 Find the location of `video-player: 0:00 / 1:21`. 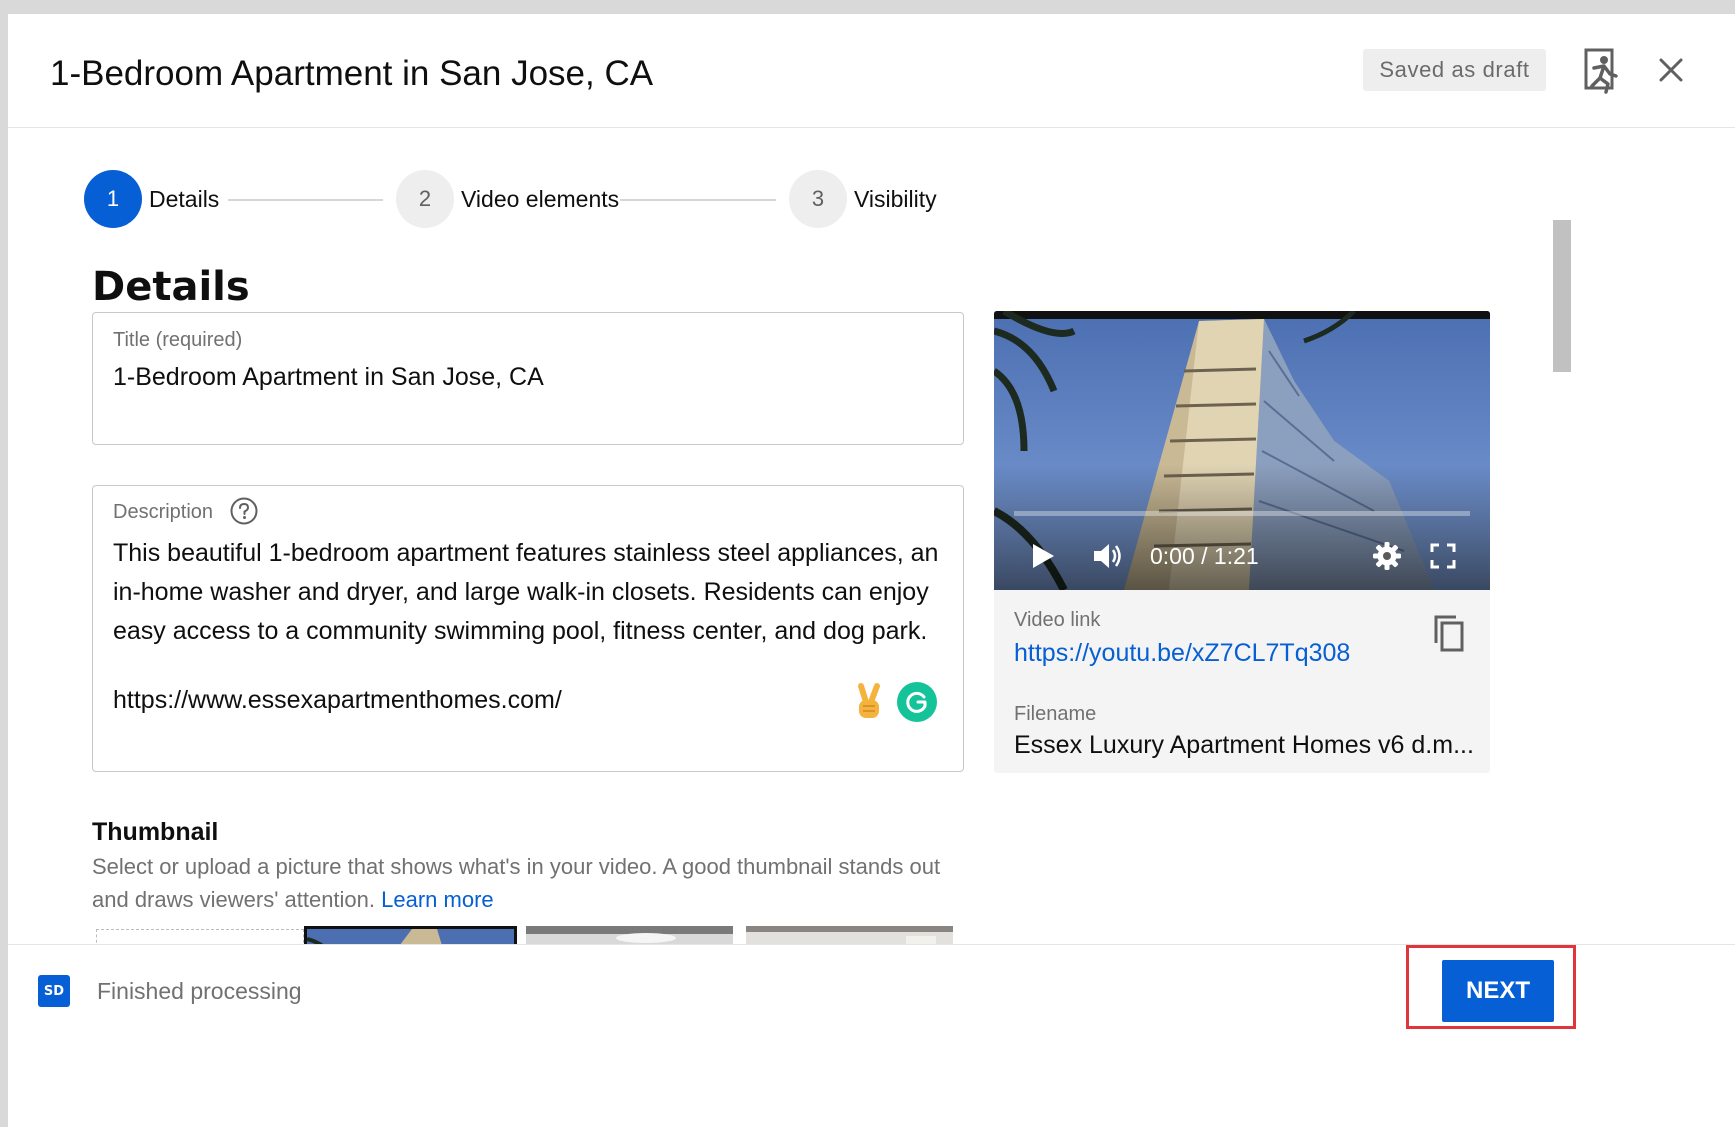

video-player: 0:00 / 1:21 is located at coordinates (1242, 450).